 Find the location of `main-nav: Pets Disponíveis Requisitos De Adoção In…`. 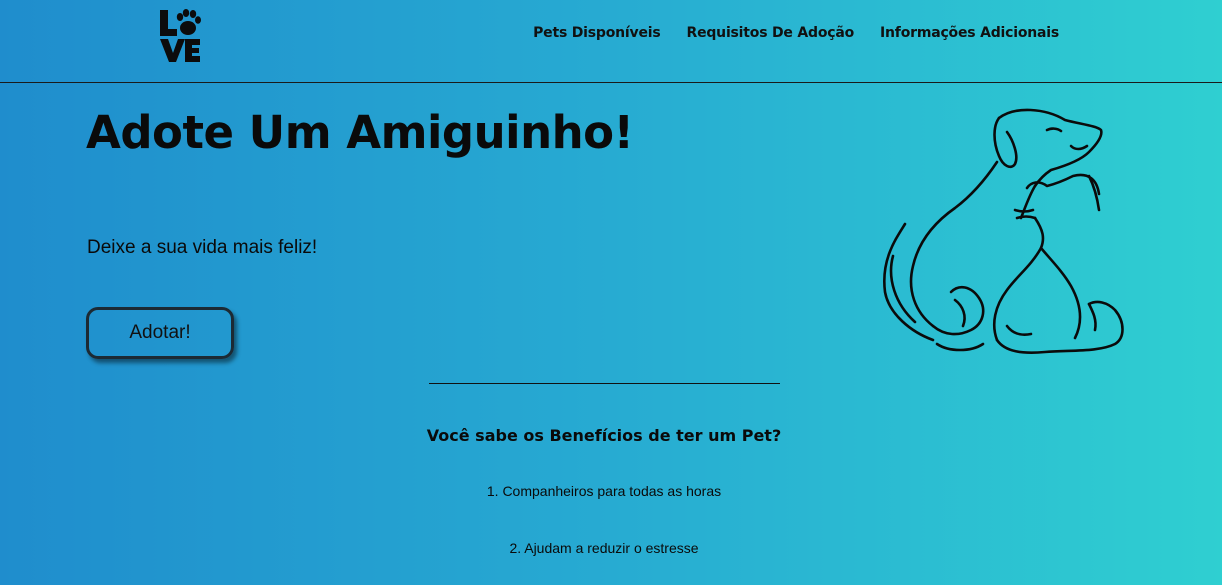

main-nav: Pets Disponíveis Requisitos De Adoção In… is located at coordinates (796, 33).